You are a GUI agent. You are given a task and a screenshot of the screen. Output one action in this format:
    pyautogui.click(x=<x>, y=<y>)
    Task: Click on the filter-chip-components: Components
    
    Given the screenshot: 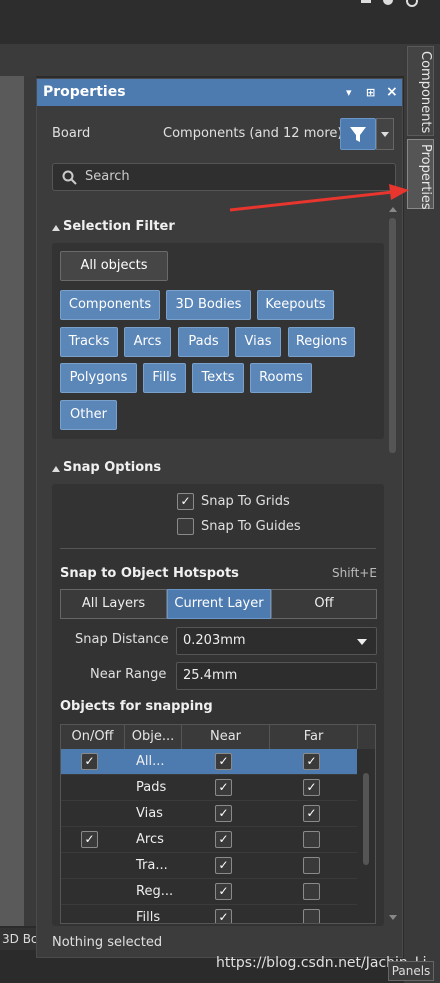 What is the action you would take?
    pyautogui.click(x=110, y=305)
    